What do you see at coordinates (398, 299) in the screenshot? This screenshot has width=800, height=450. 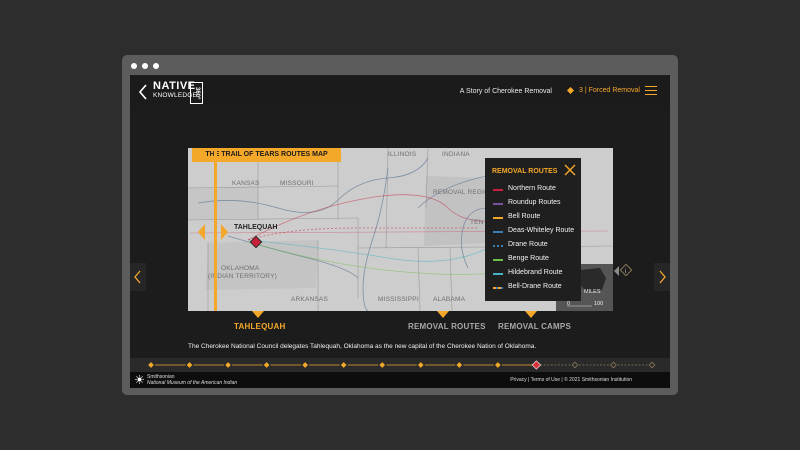 I see `state-label: MISSISSIPPI` at bounding box center [398, 299].